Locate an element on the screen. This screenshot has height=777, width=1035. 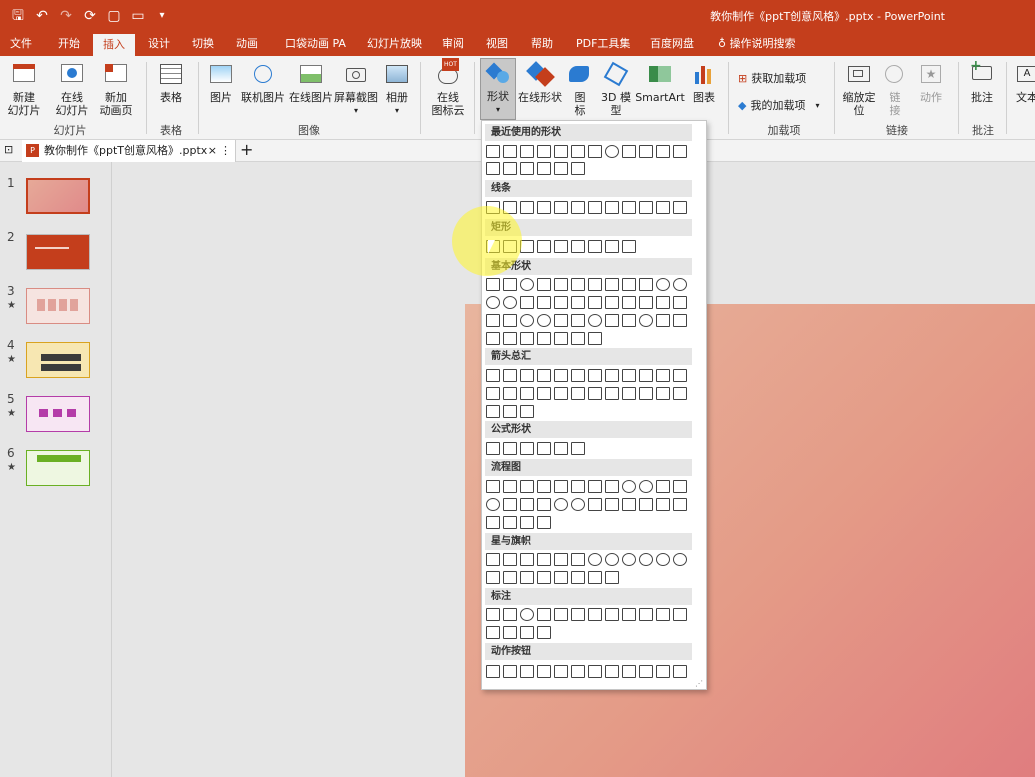
table-button: 表格 is located at coordinates (171, 82).